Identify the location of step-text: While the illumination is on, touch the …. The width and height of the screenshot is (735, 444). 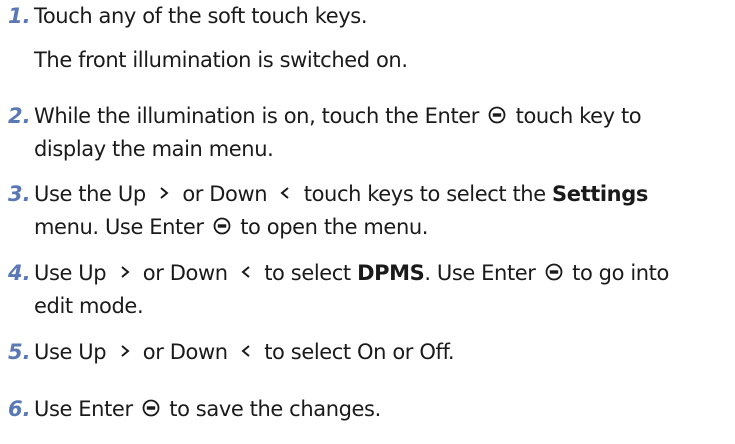
(379, 133).